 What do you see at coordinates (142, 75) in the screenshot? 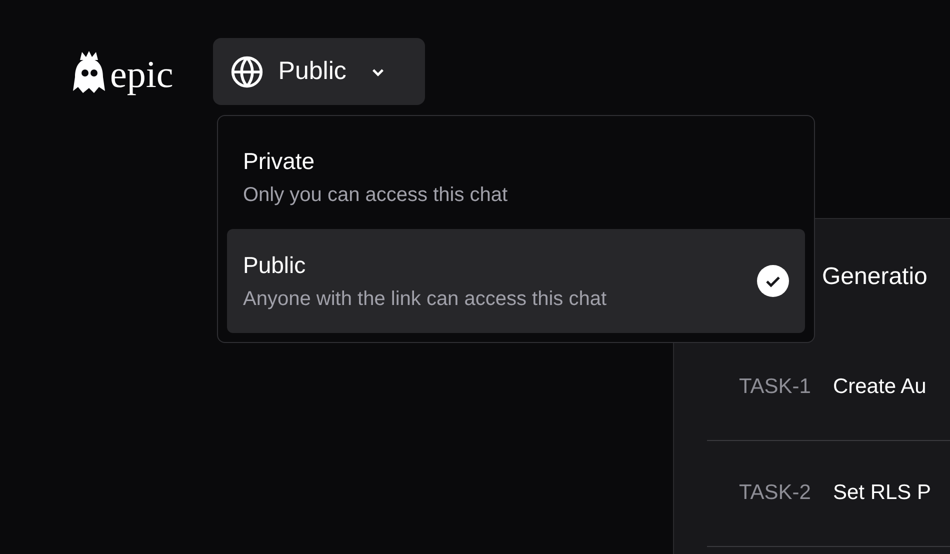
I see `logo-wordmark: epic` at bounding box center [142, 75].